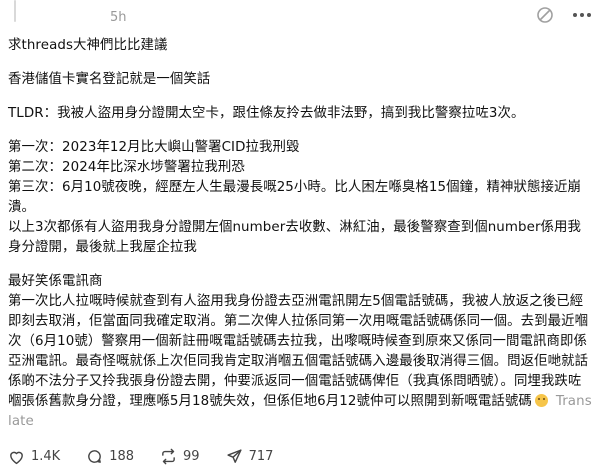  I want to click on no-distraction-icon, so click(545, 15).